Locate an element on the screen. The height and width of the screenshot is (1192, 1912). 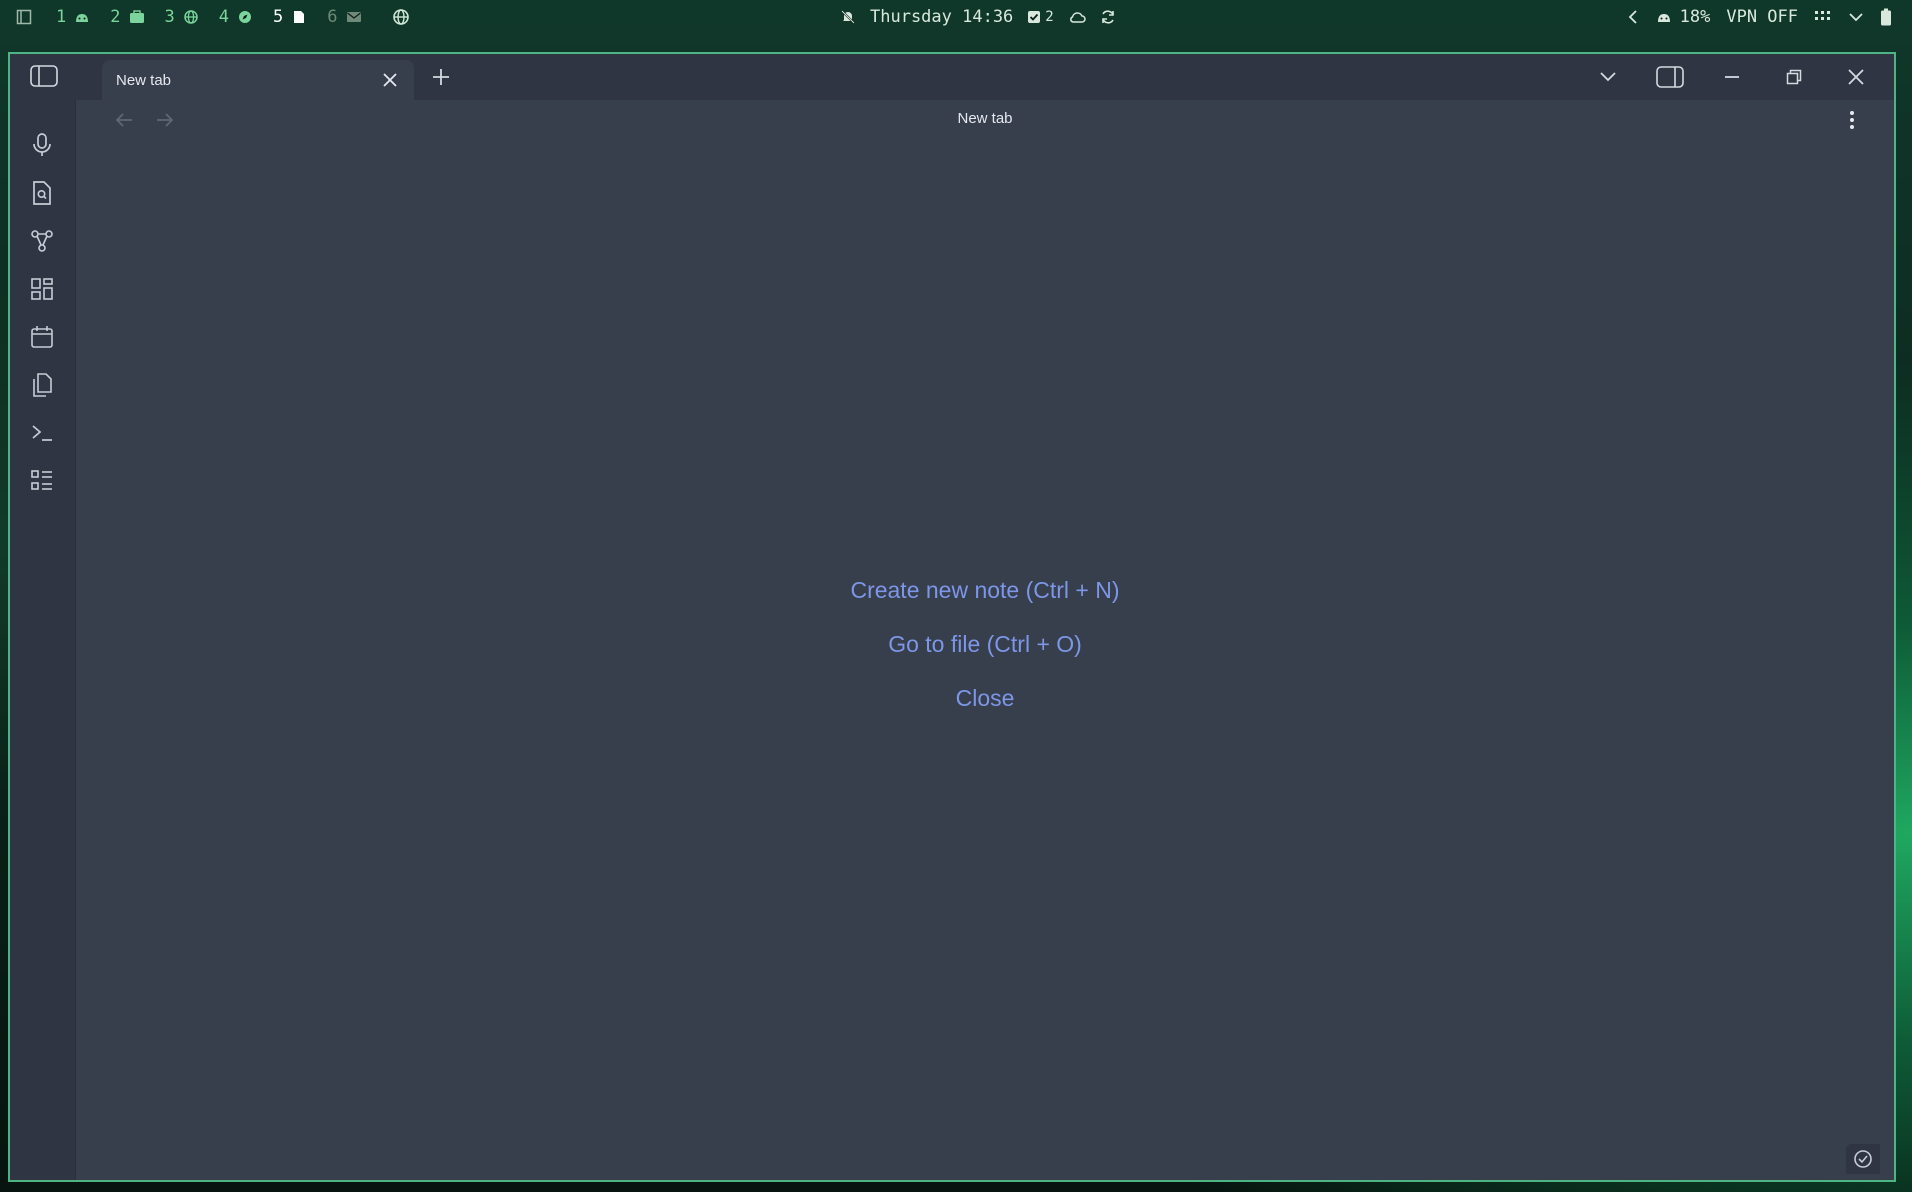
close-window-button is located at coordinates (1856, 77).